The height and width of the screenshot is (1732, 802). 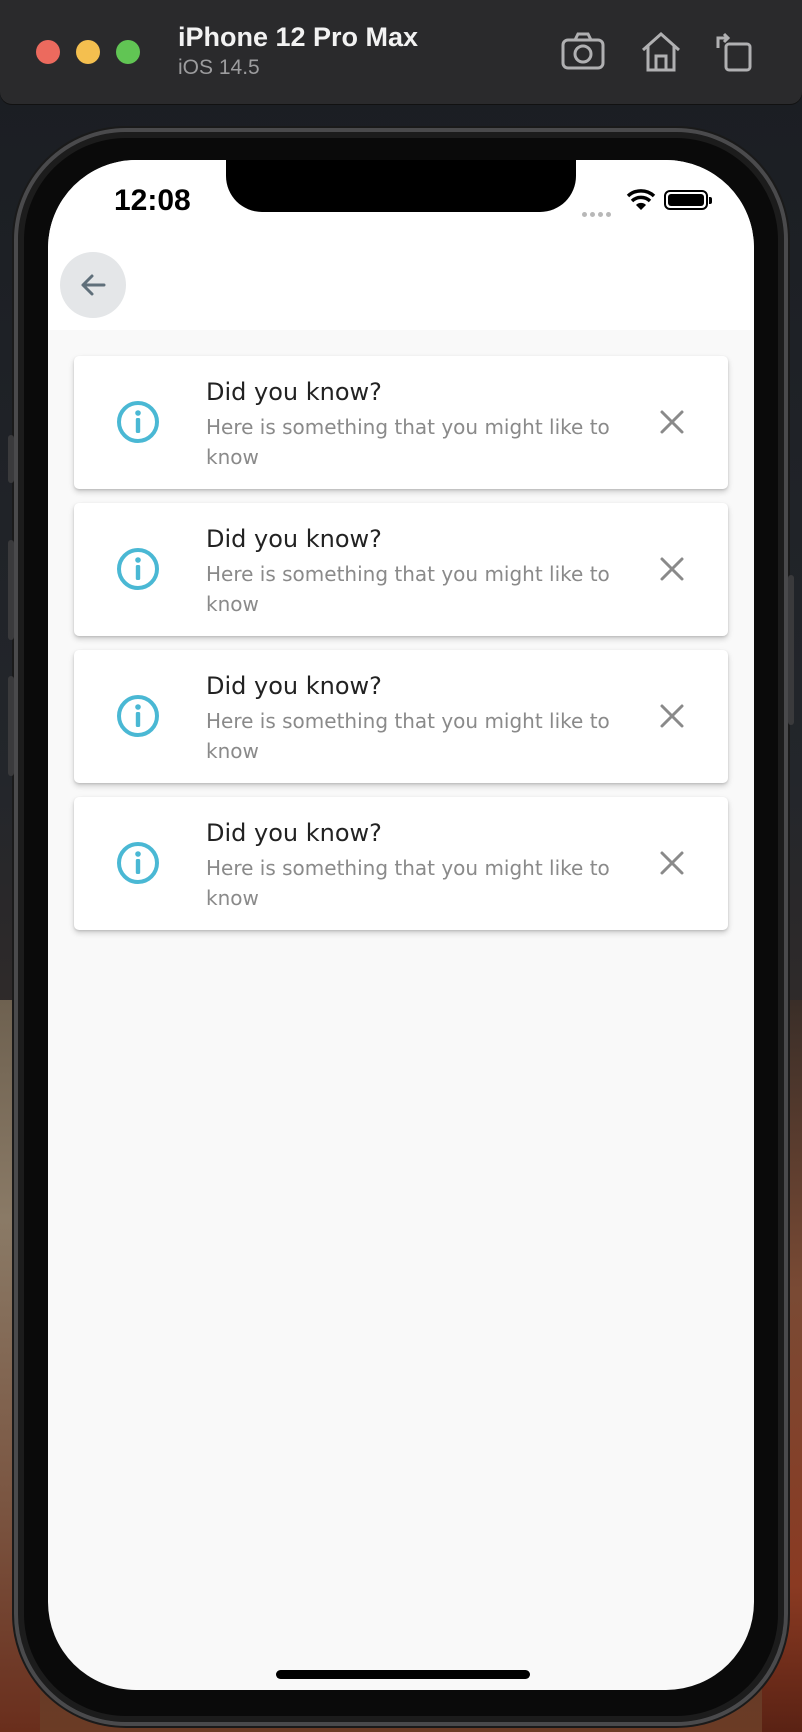 What do you see at coordinates (11, 459) in the screenshot?
I see `mute-switch` at bounding box center [11, 459].